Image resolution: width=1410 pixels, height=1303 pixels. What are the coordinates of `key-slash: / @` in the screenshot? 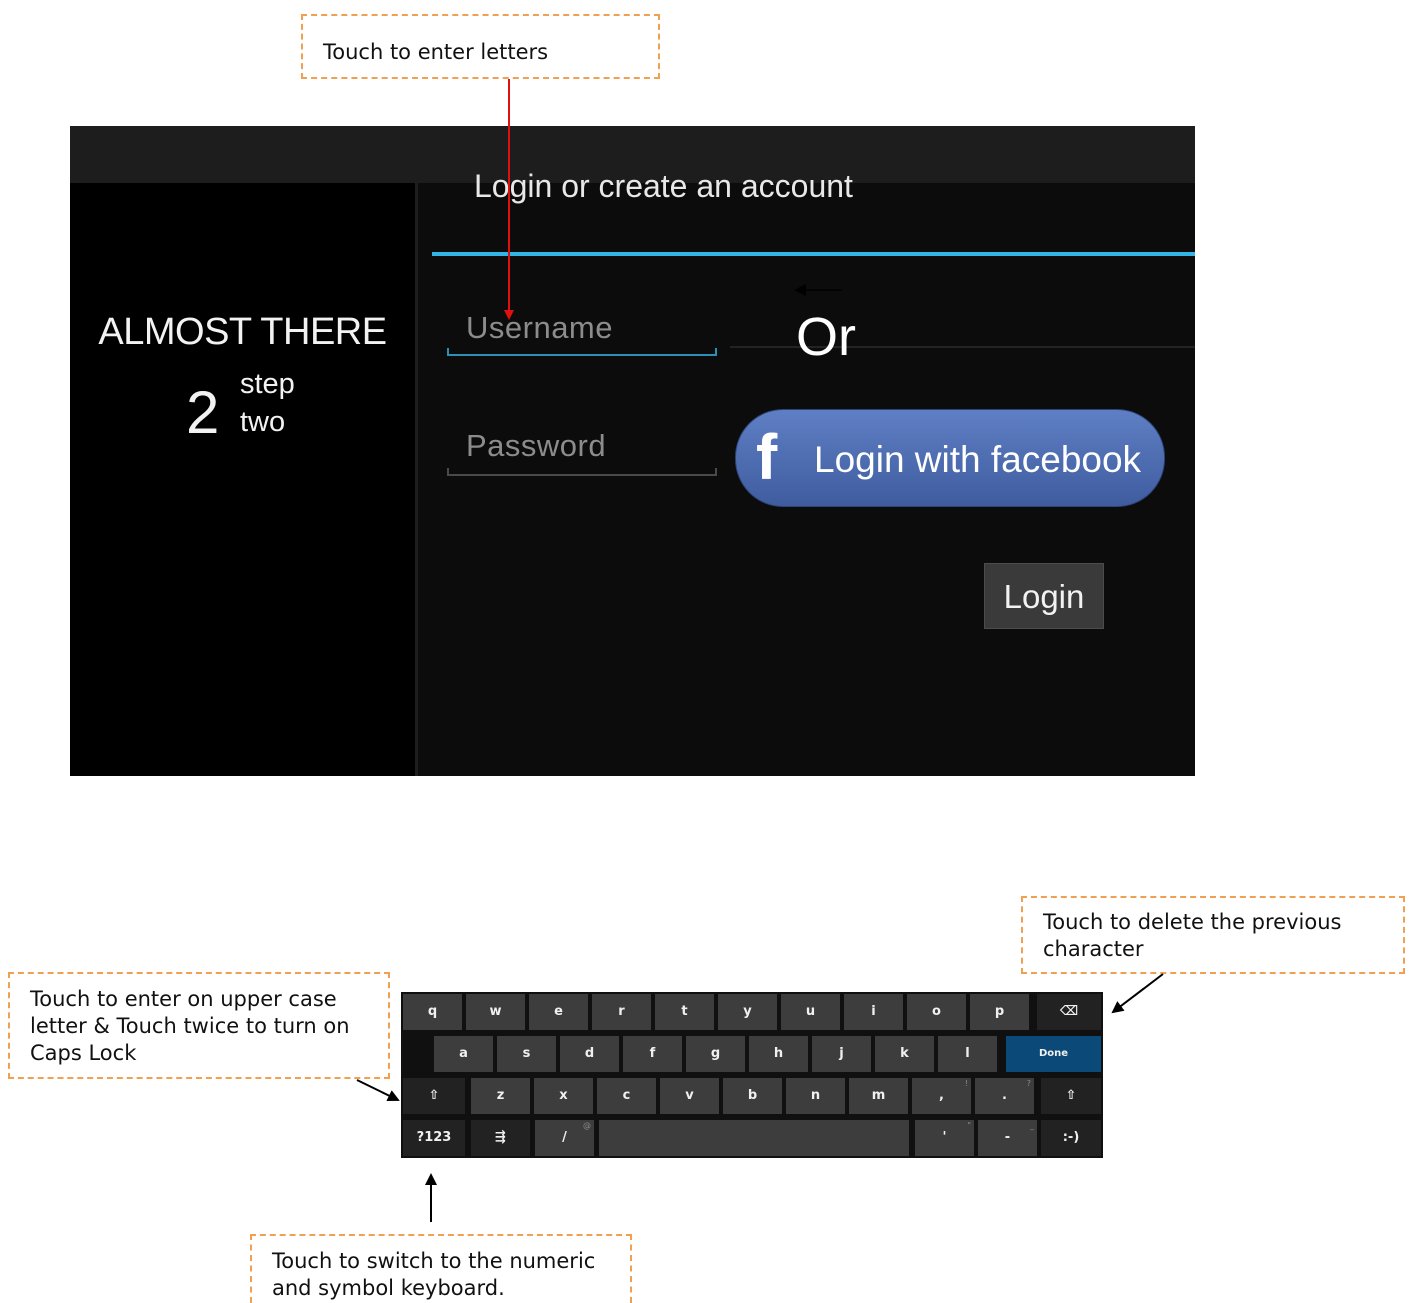 It's located at (564, 1138).